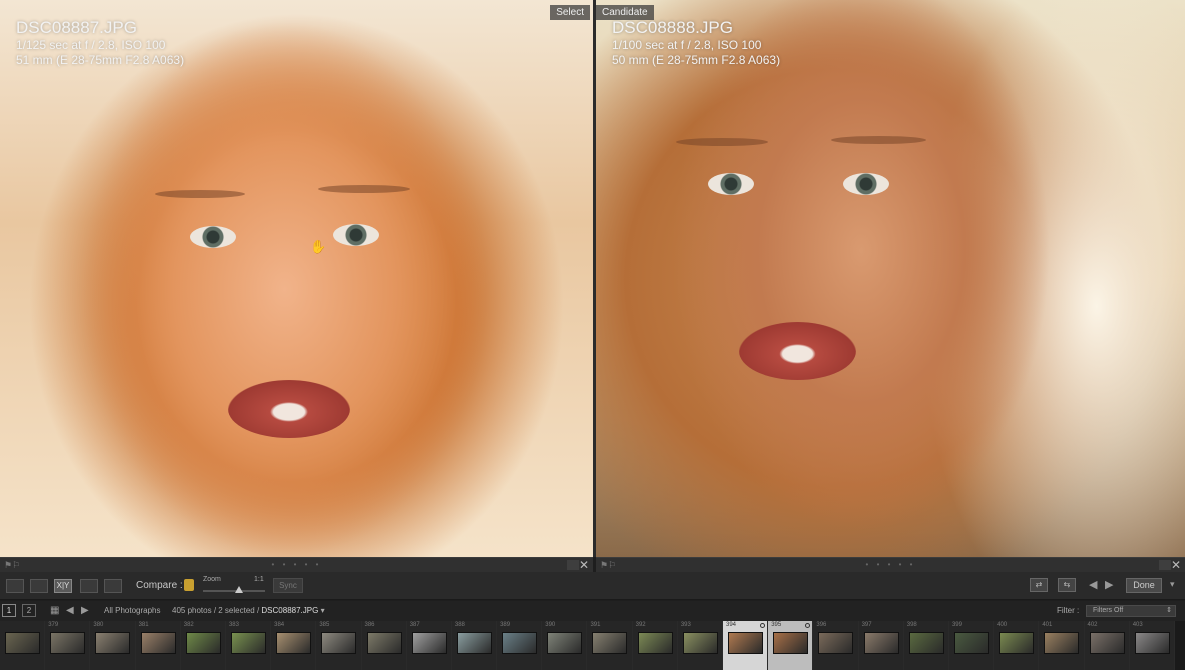 Image resolution: width=1185 pixels, height=670 pixels. I want to click on thumbnail-index: 397, so click(866, 625).